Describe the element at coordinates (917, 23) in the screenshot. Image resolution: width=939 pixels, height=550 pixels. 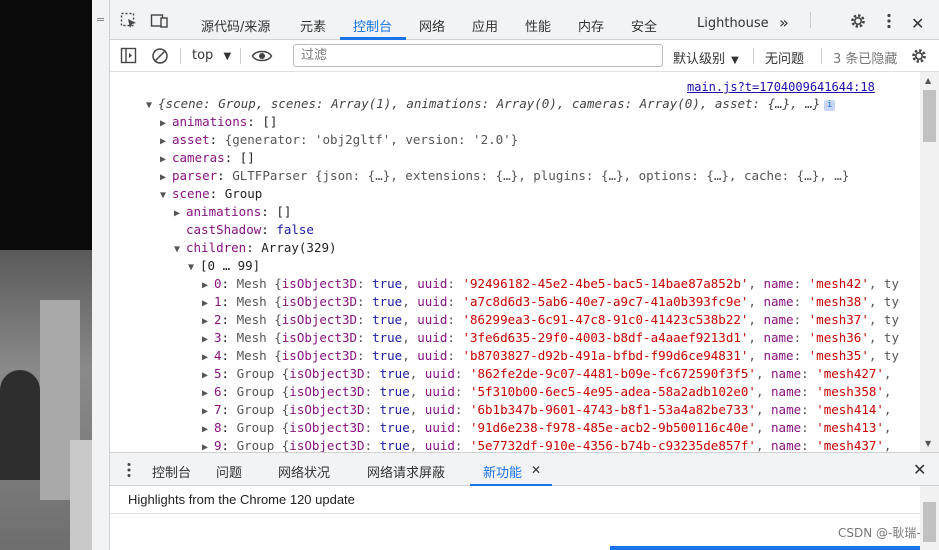
I see `close-devtools-button: ✕` at that location.